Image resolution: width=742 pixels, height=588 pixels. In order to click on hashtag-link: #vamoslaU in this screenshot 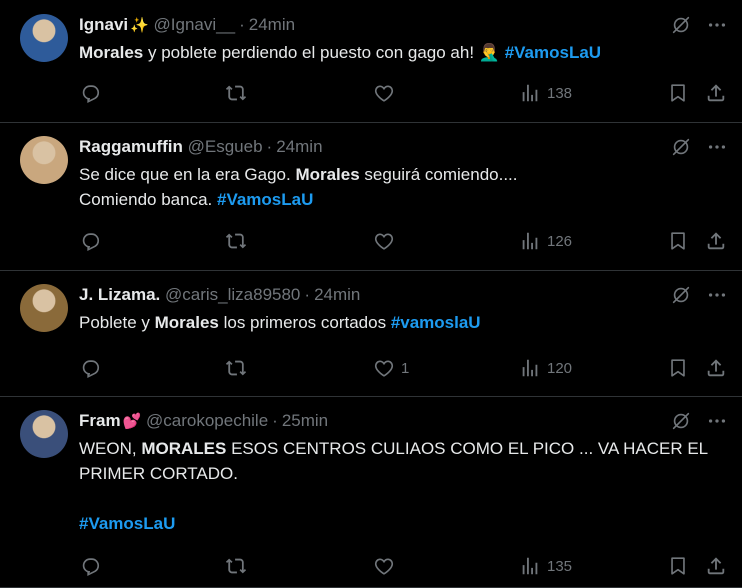, I will do `click(436, 322)`.